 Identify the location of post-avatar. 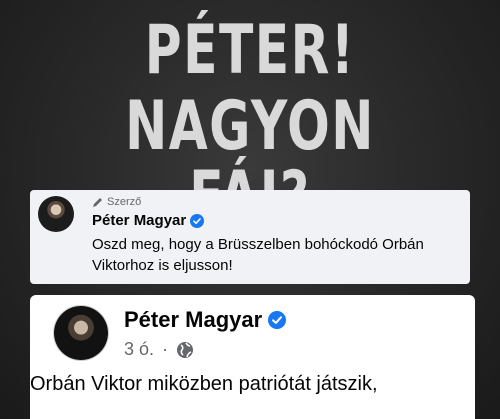
(81, 333).